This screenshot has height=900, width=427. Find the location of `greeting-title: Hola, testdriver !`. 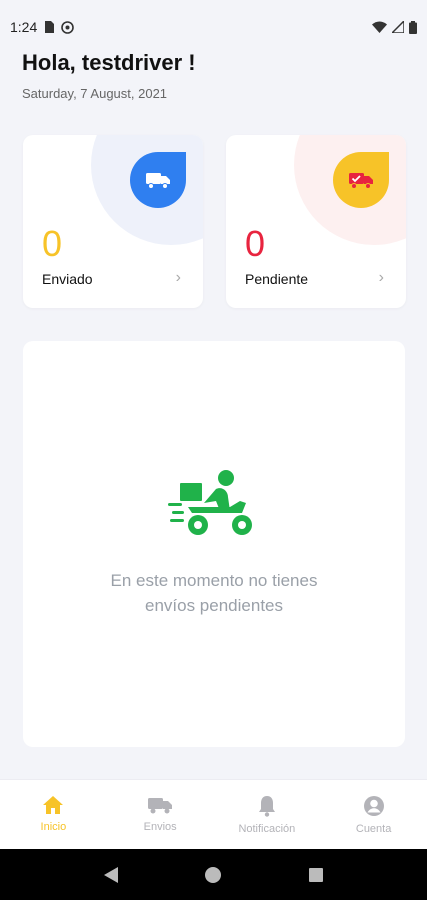

greeting-title: Hola, testdriver ! is located at coordinates (109, 62).